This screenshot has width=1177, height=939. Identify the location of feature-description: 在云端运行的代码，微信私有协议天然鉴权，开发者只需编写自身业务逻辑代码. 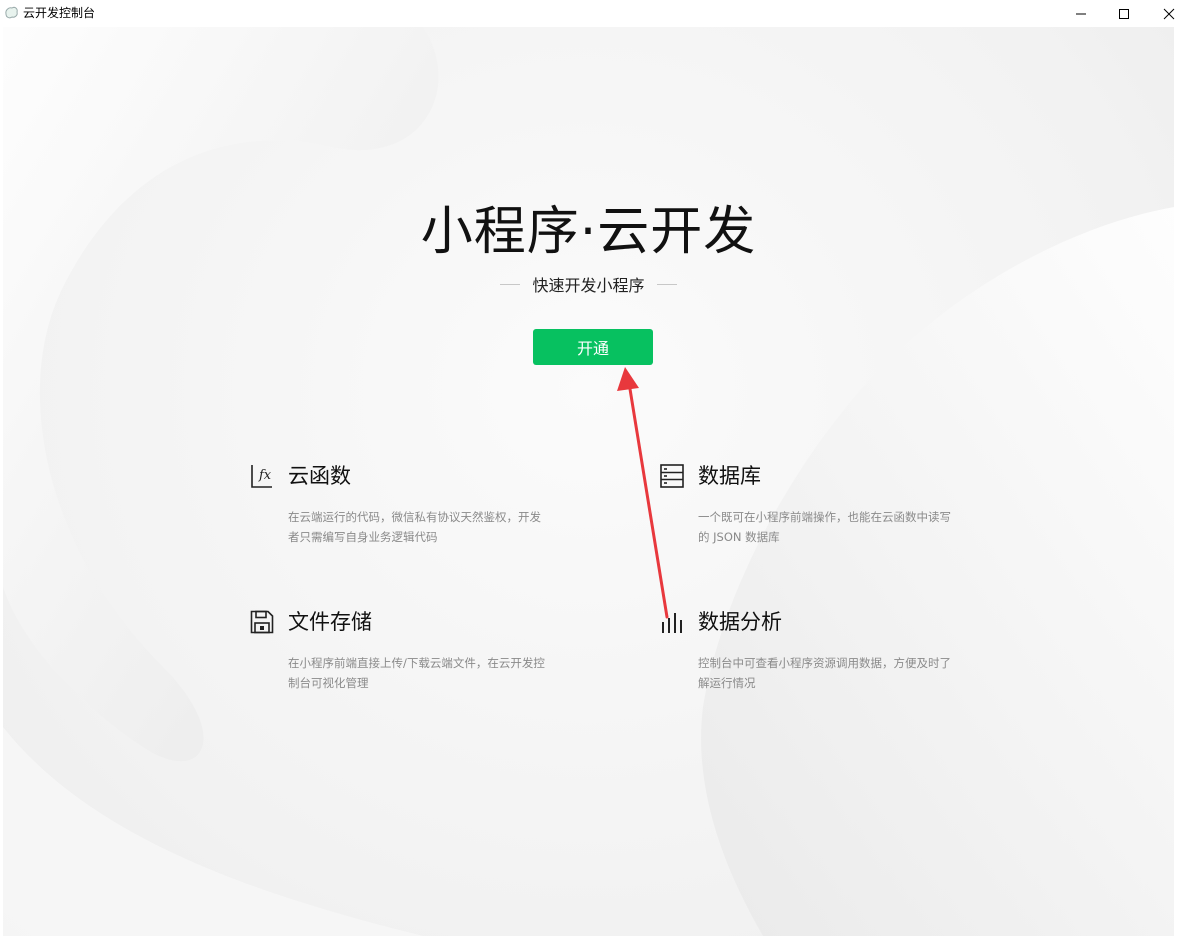
(414, 527).